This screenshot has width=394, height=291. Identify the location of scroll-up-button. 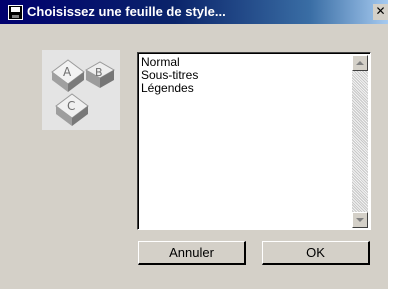
(360, 63).